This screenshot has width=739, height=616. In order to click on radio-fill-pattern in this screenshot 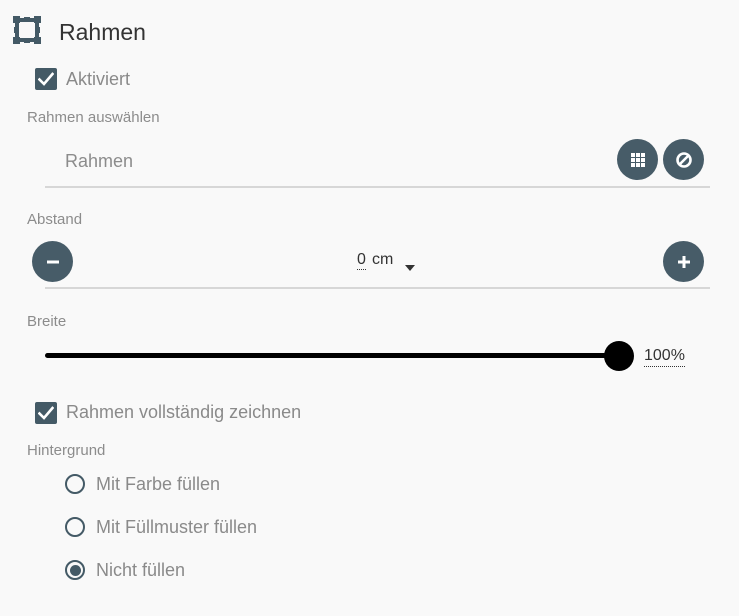, I will do `click(75, 527)`.